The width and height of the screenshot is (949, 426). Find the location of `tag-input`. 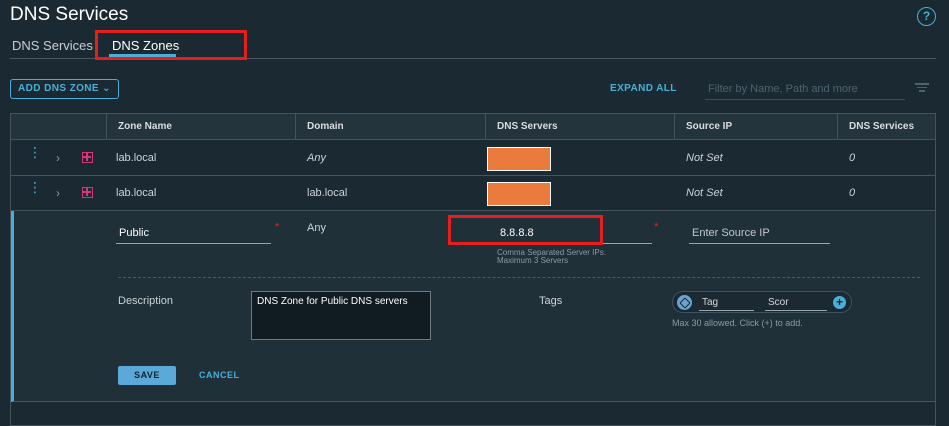

tag-input is located at coordinates (726, 303).